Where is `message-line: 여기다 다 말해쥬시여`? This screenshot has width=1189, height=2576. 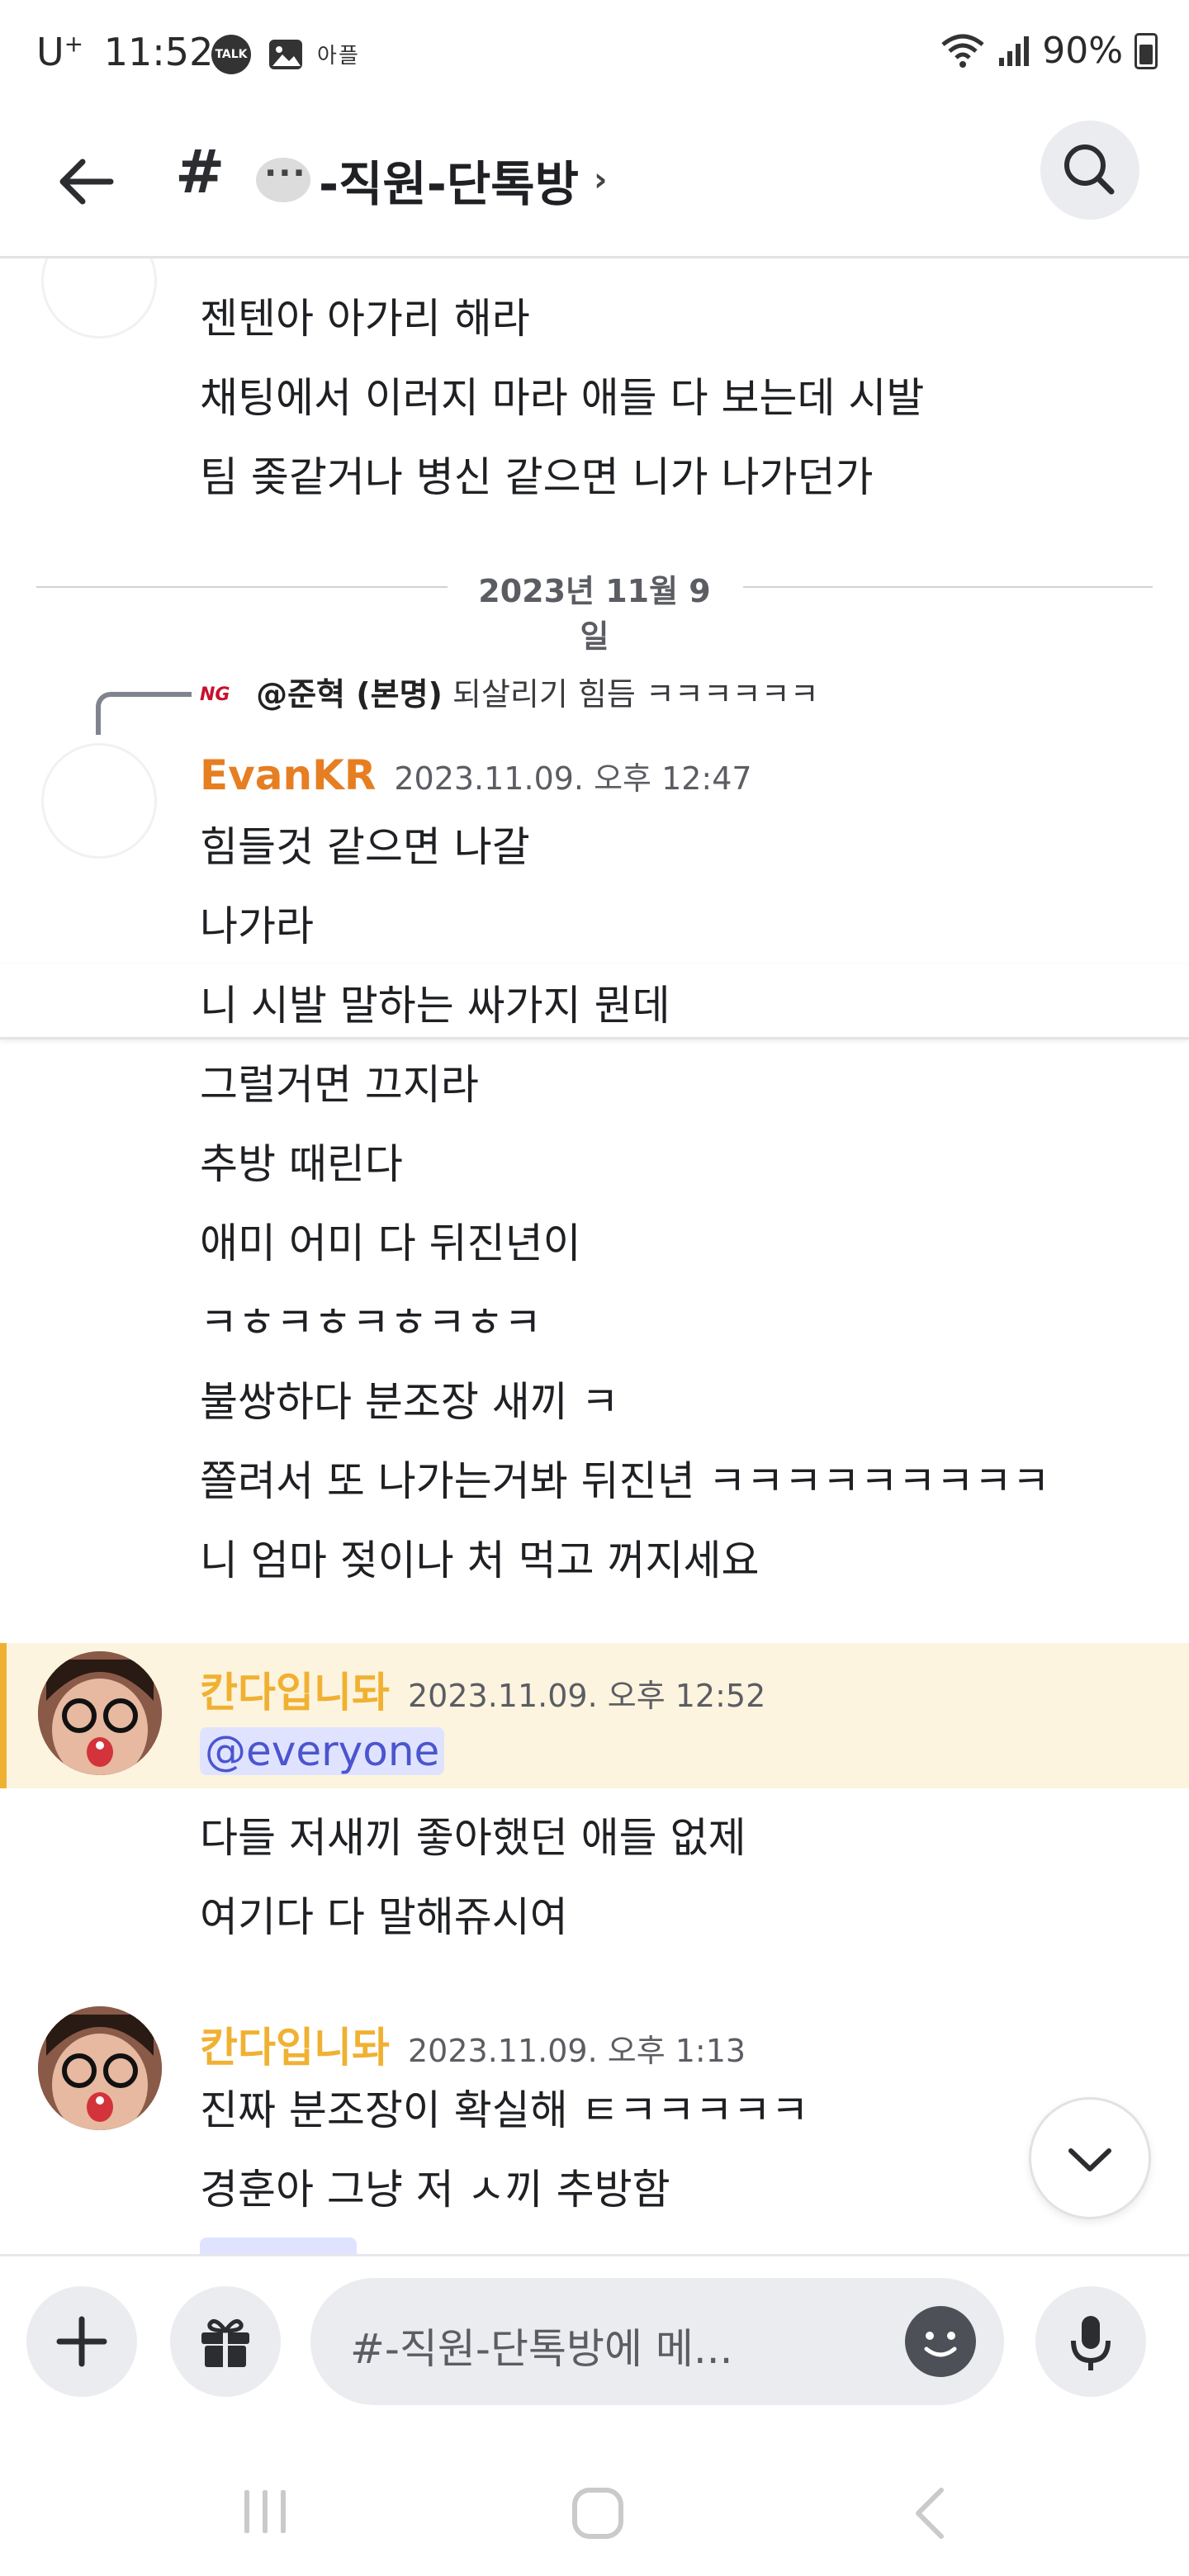 message-line: 여기다 다 말해쥬시여 is located at coordinates (384, 1917).